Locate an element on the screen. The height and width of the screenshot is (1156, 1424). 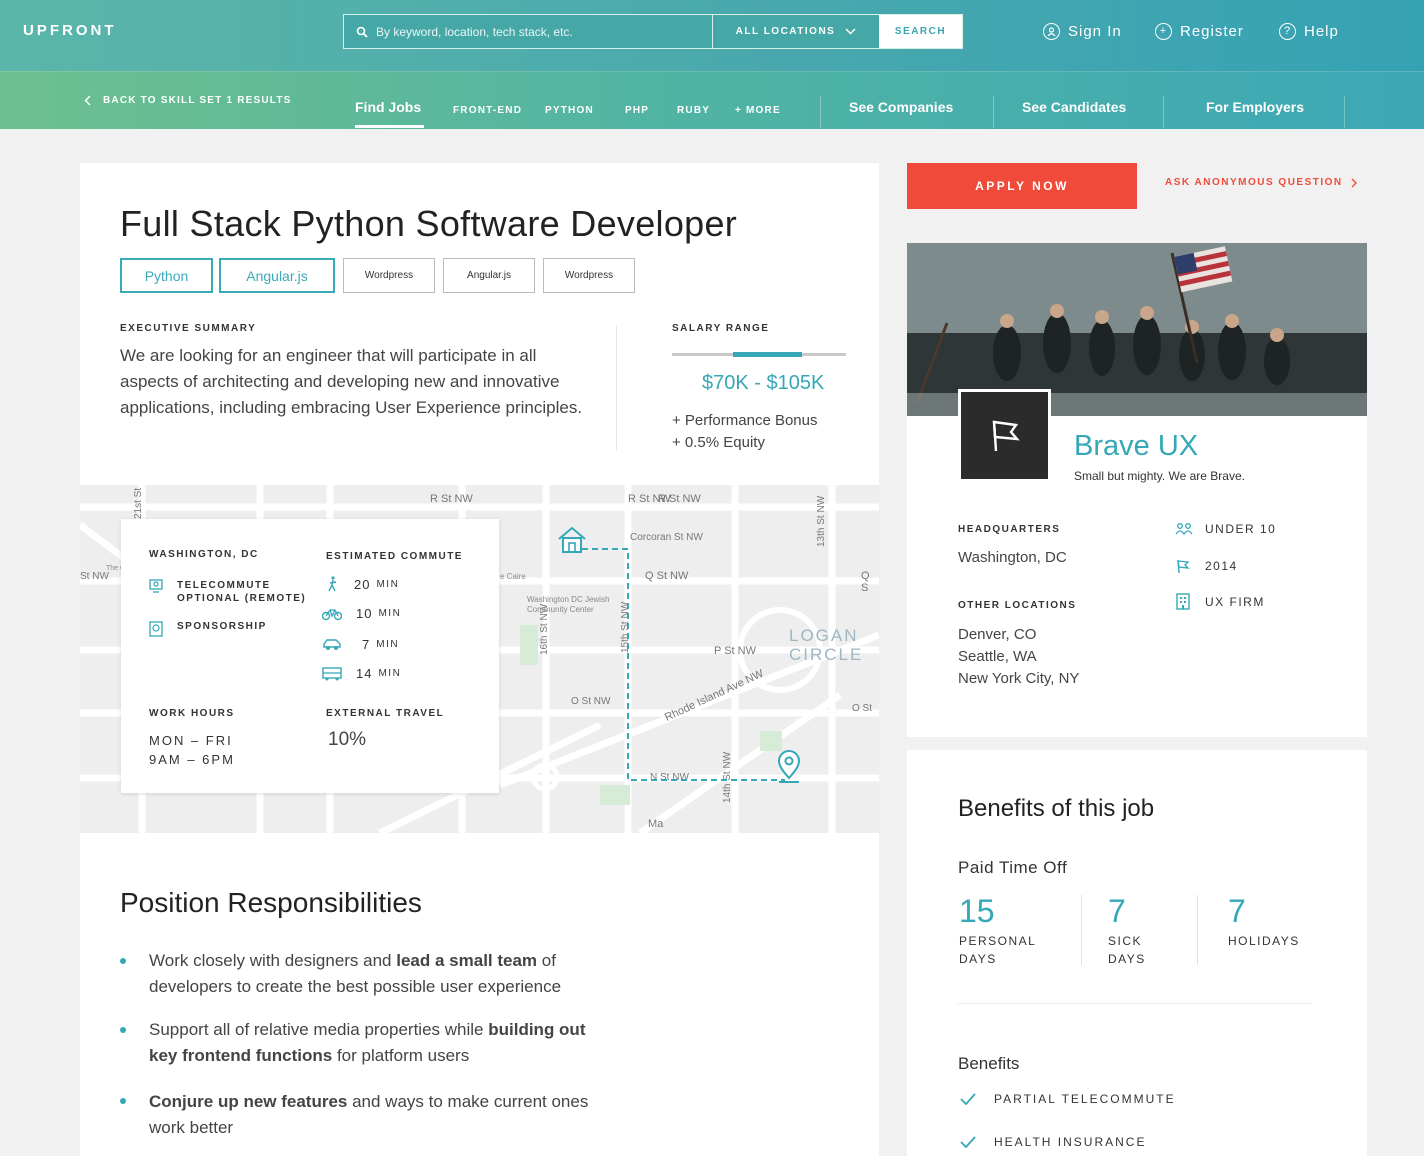
salary-range-bar is located at coordinates (759, 354).